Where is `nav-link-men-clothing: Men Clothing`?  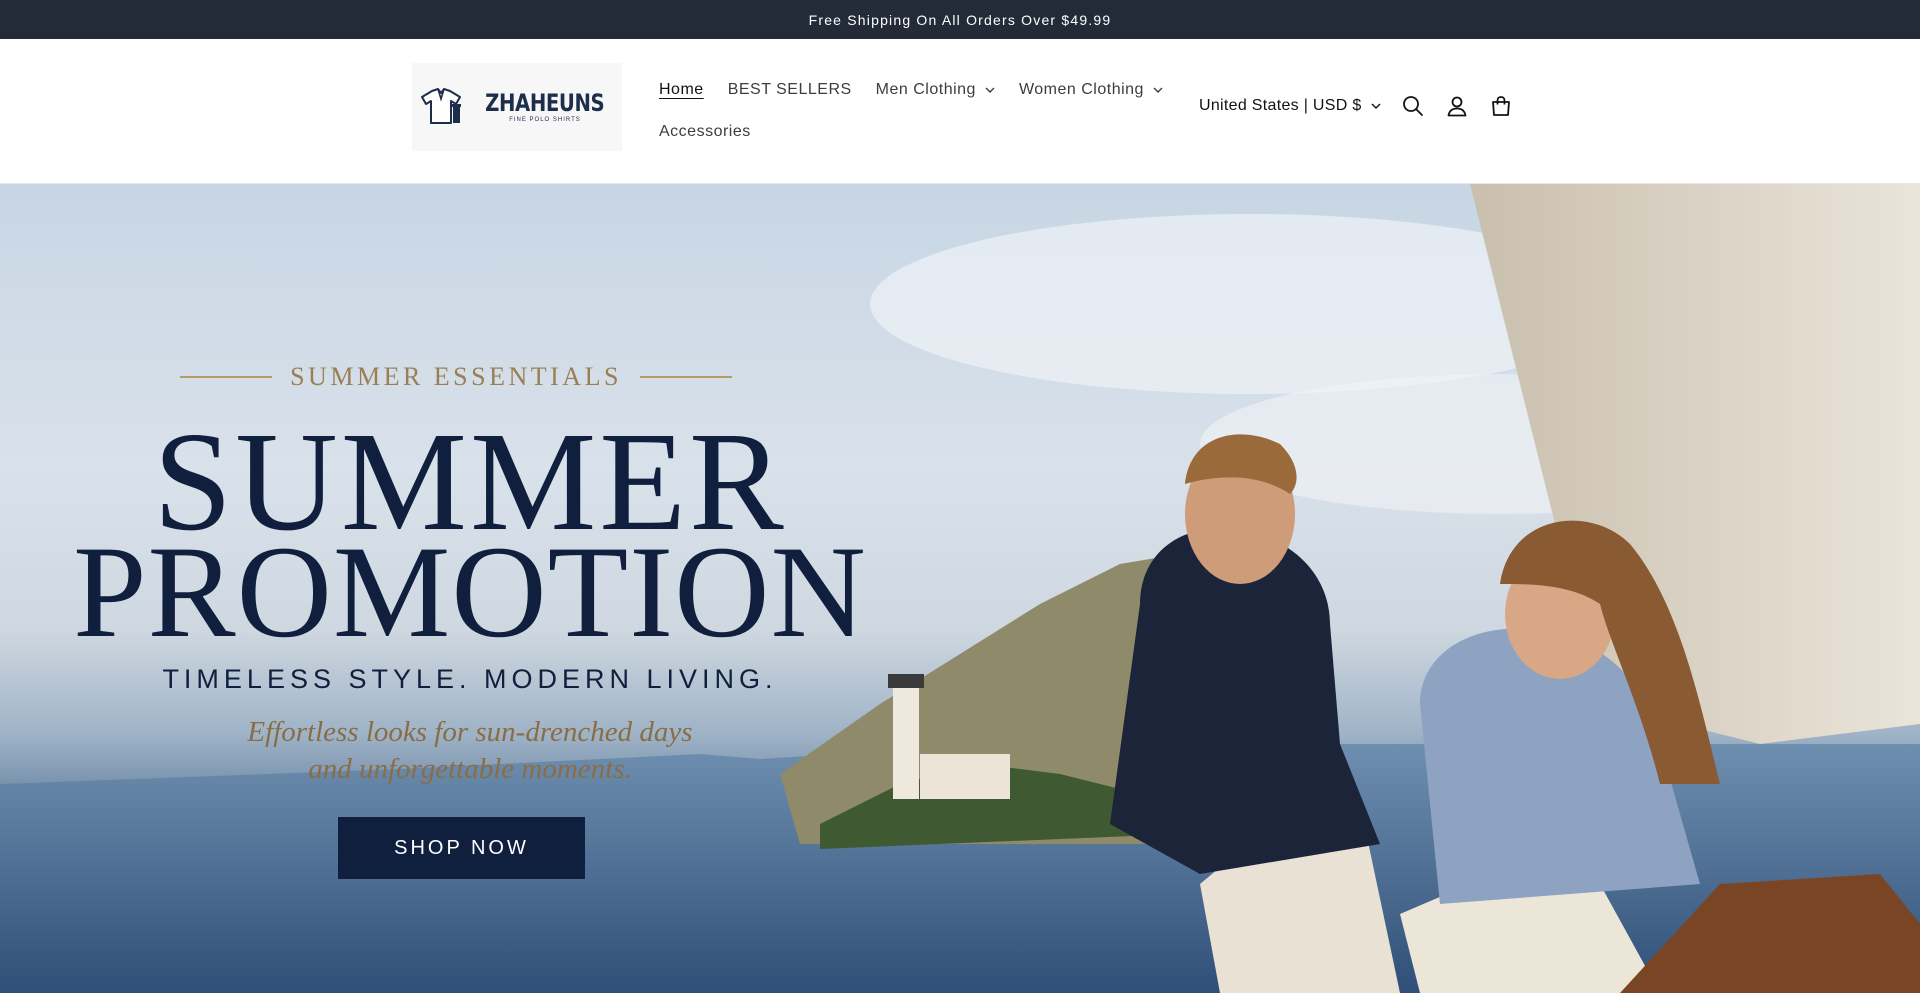 nav-link-men-clothing: Men Clothing is located at coordinates (935, 90).